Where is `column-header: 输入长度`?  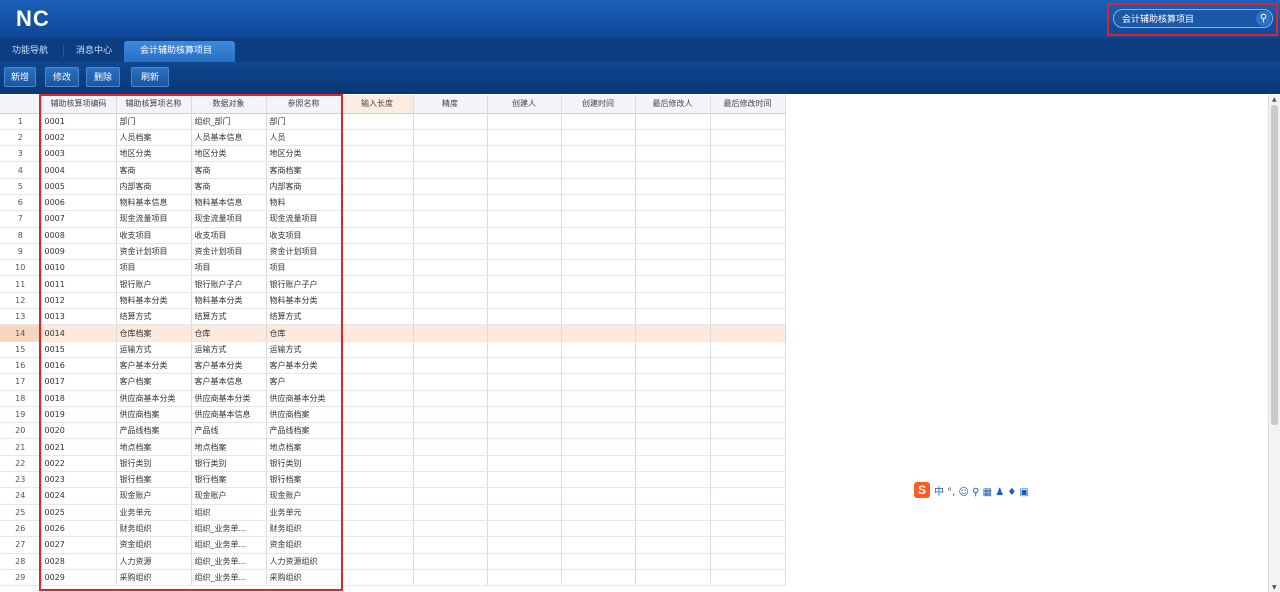
column-header: 输入长度 is located at coordinates (377, 104).